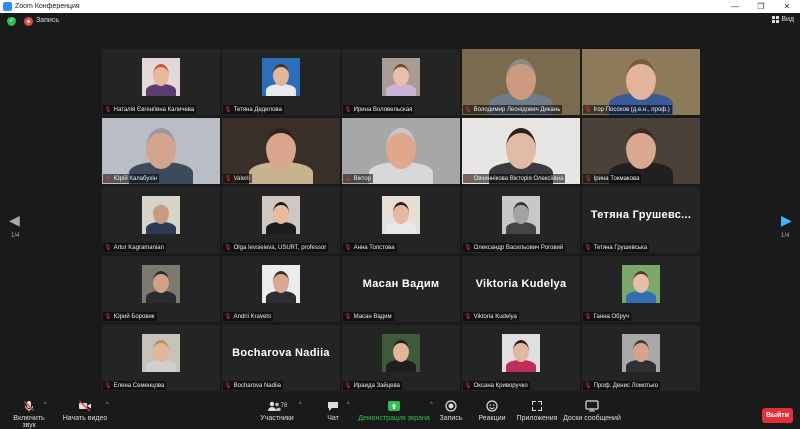  What do you see at coordinates (612, 178) in the screenshot?
I see `participant-name-label: 🎙 Ірина Токмакова` at bounding box center [612, 178].